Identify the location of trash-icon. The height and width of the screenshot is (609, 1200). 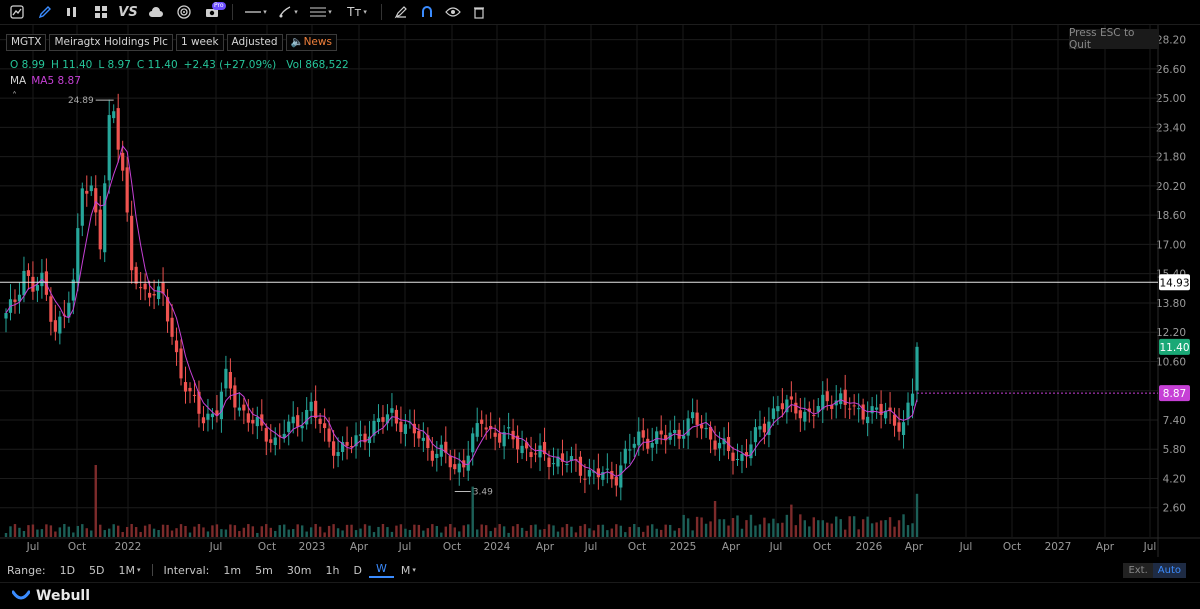
(479, 12).